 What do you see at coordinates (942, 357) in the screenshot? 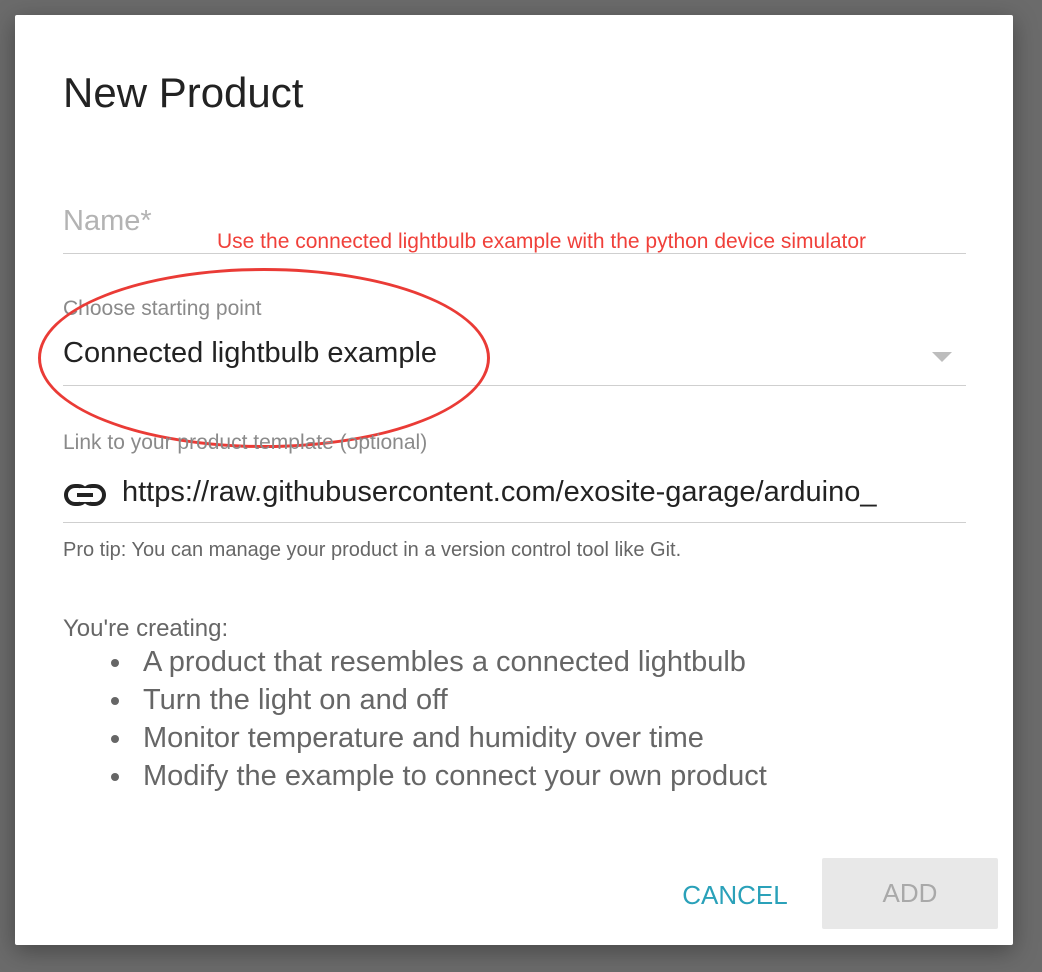
I see `dropdown-arrow-icon` at bounding box center [942, 357].